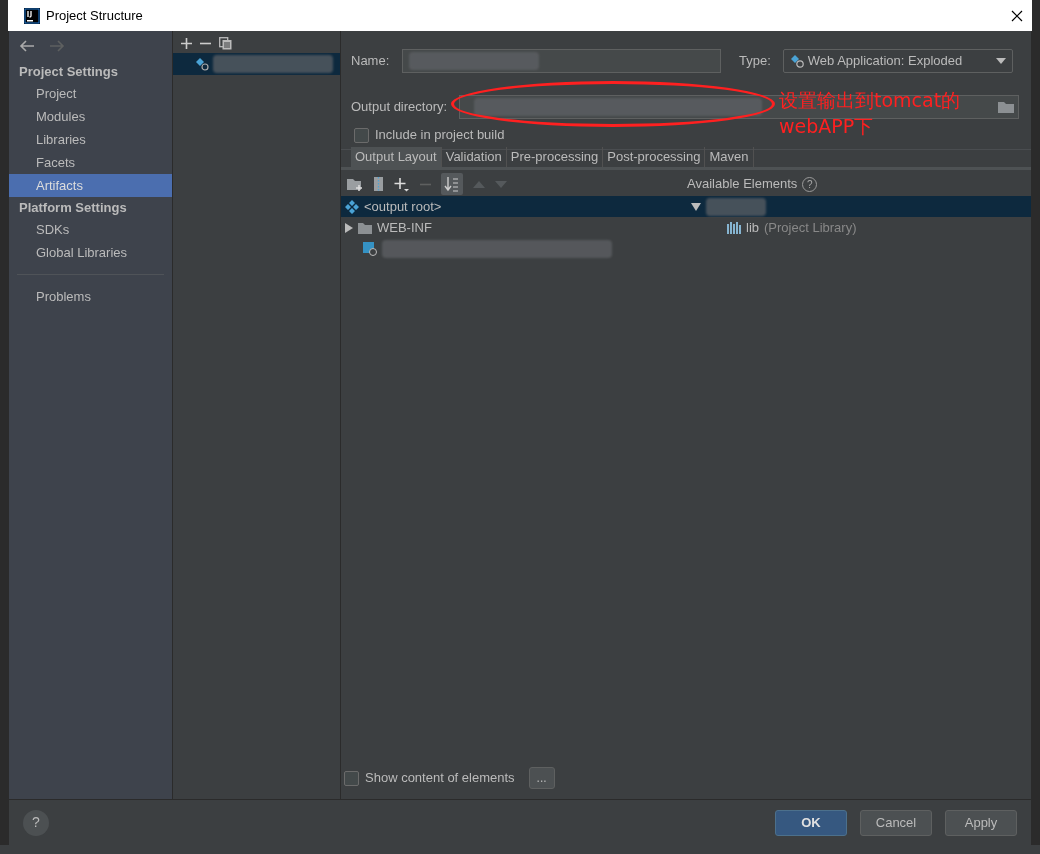 The height and width of the screenshot is (854, 1040). I want to click on triangle-down-icon, so click(501, 184).